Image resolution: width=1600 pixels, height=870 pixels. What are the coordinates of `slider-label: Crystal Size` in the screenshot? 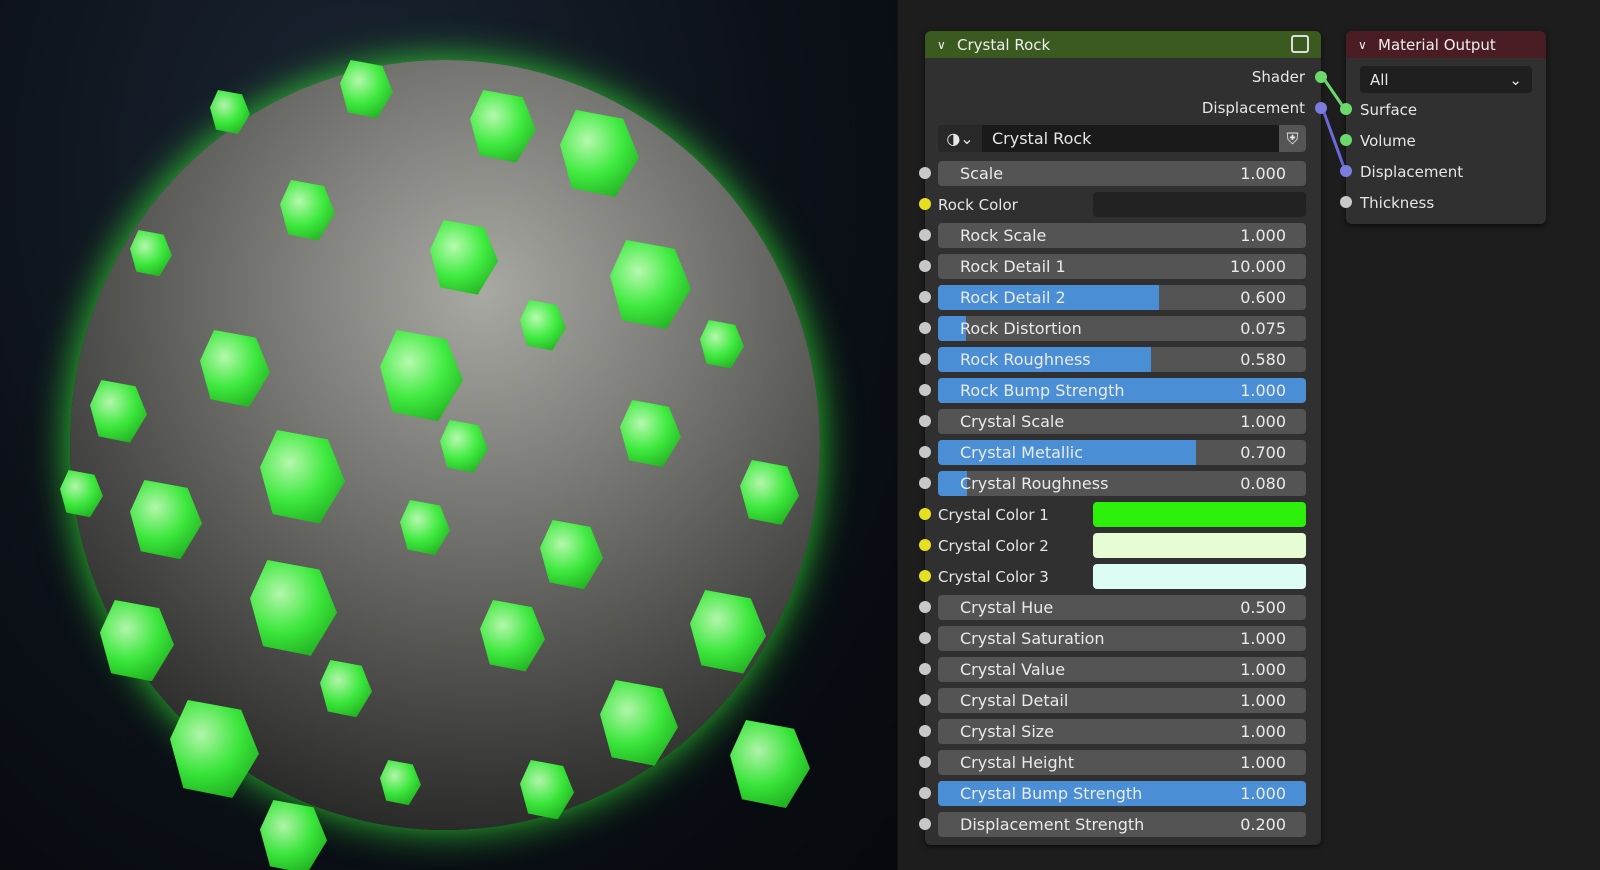 It's located at (1007, 731).